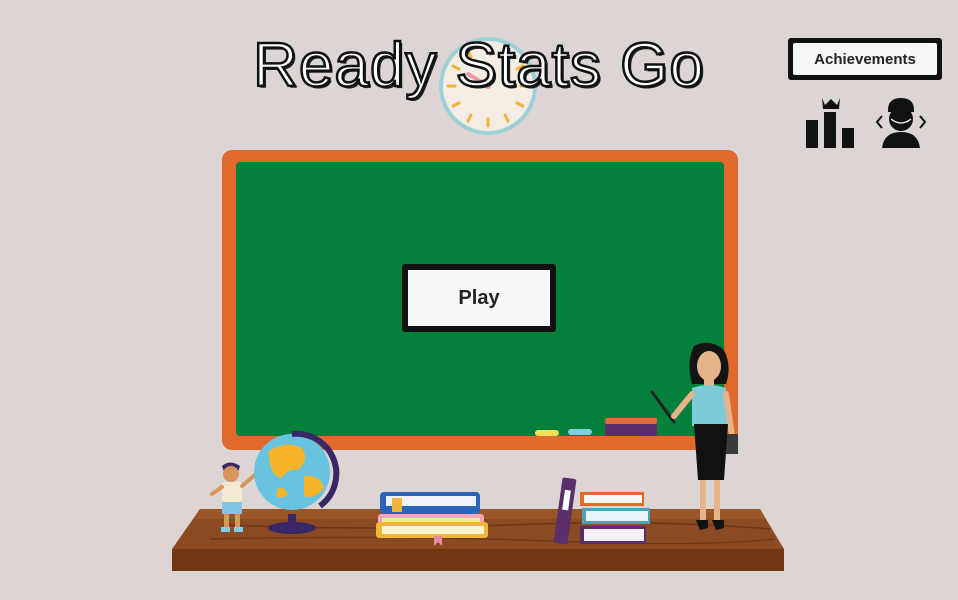 The height and width of the screenshot is (600, 958). What do you see at coordinates (596, 427) in the screenshot?
I see `chalk-eraser-icon` at bounding box center [596, 427].